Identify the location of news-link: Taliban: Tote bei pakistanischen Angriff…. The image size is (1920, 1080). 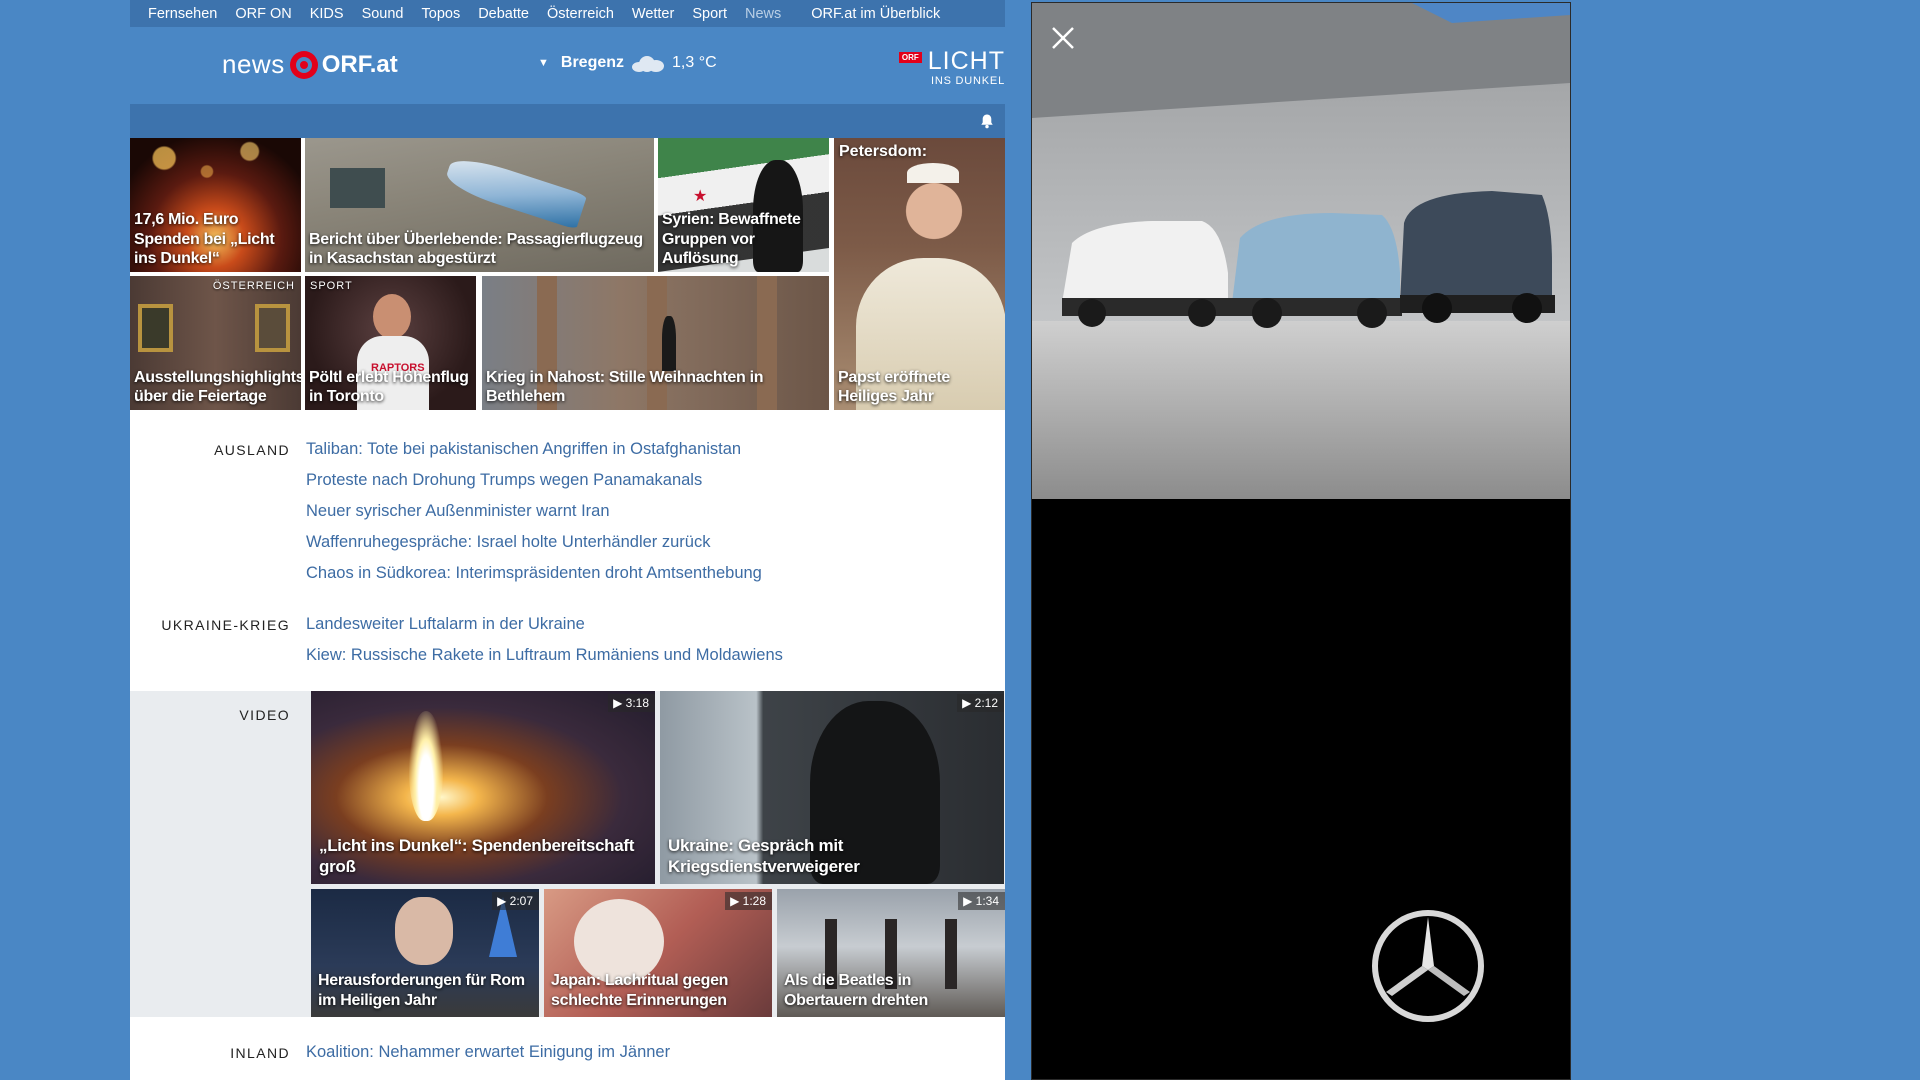
(534, 454).